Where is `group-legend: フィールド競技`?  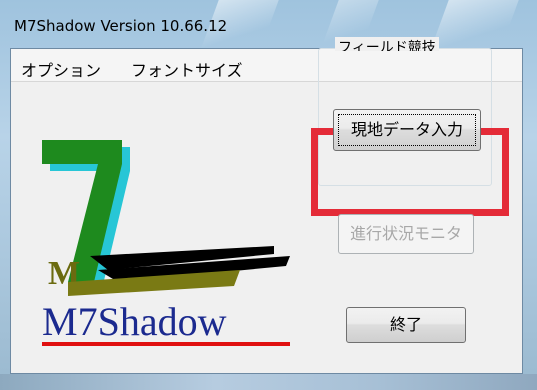 group-legend: フィールド競技 is located at coordinates (387, 44).